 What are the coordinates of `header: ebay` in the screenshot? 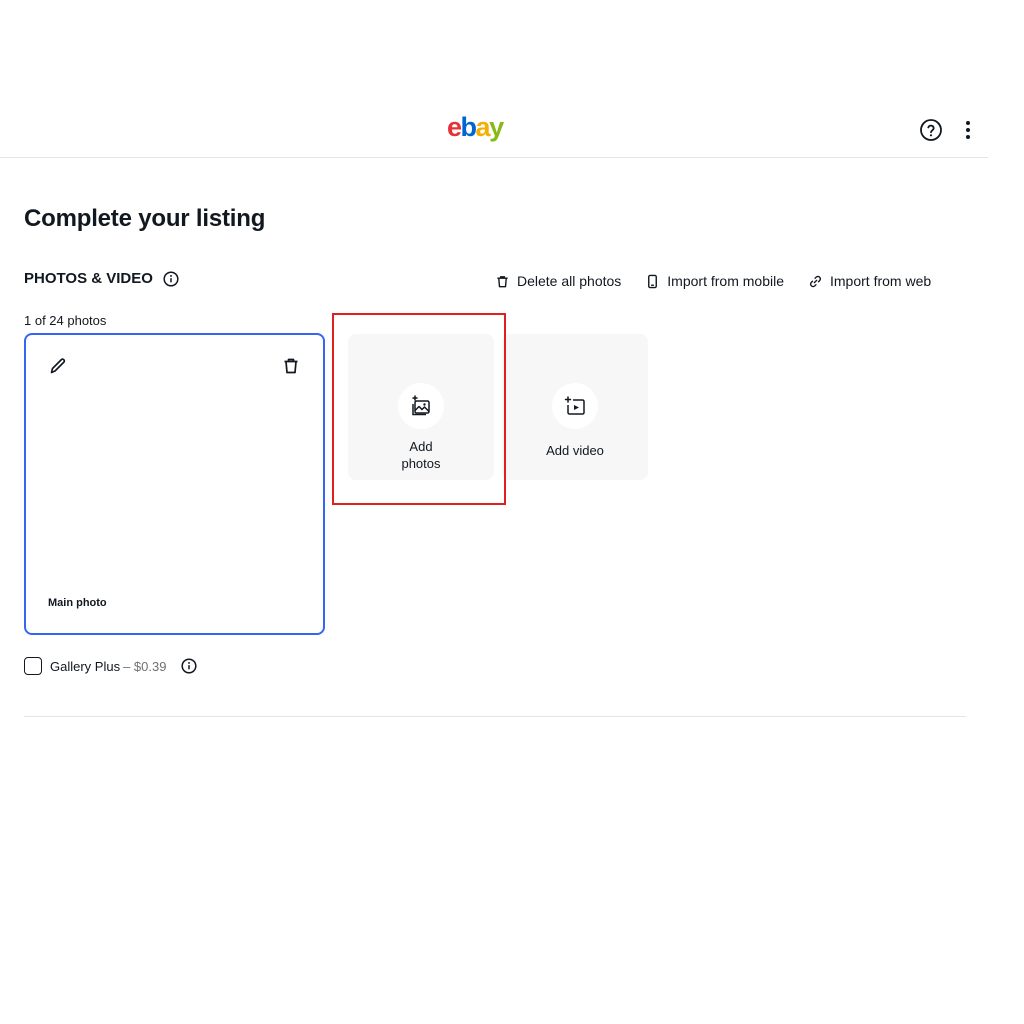 It's located at (494, 129).